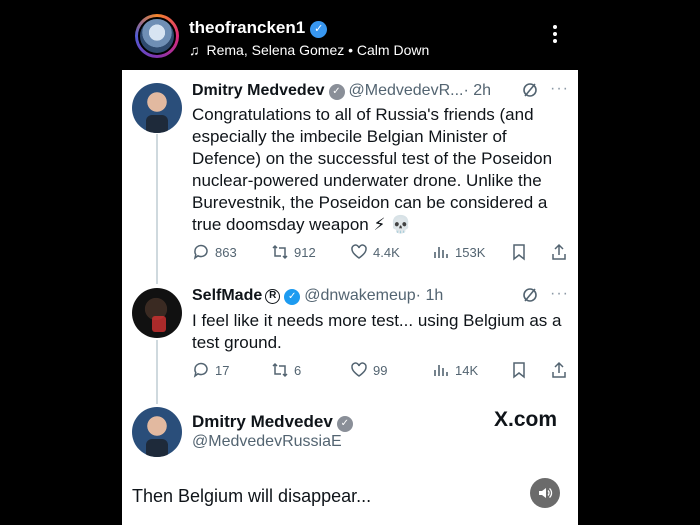 The width and height of the screenshot is (700, 525). I want to click on mute-button, so click(545, 493).